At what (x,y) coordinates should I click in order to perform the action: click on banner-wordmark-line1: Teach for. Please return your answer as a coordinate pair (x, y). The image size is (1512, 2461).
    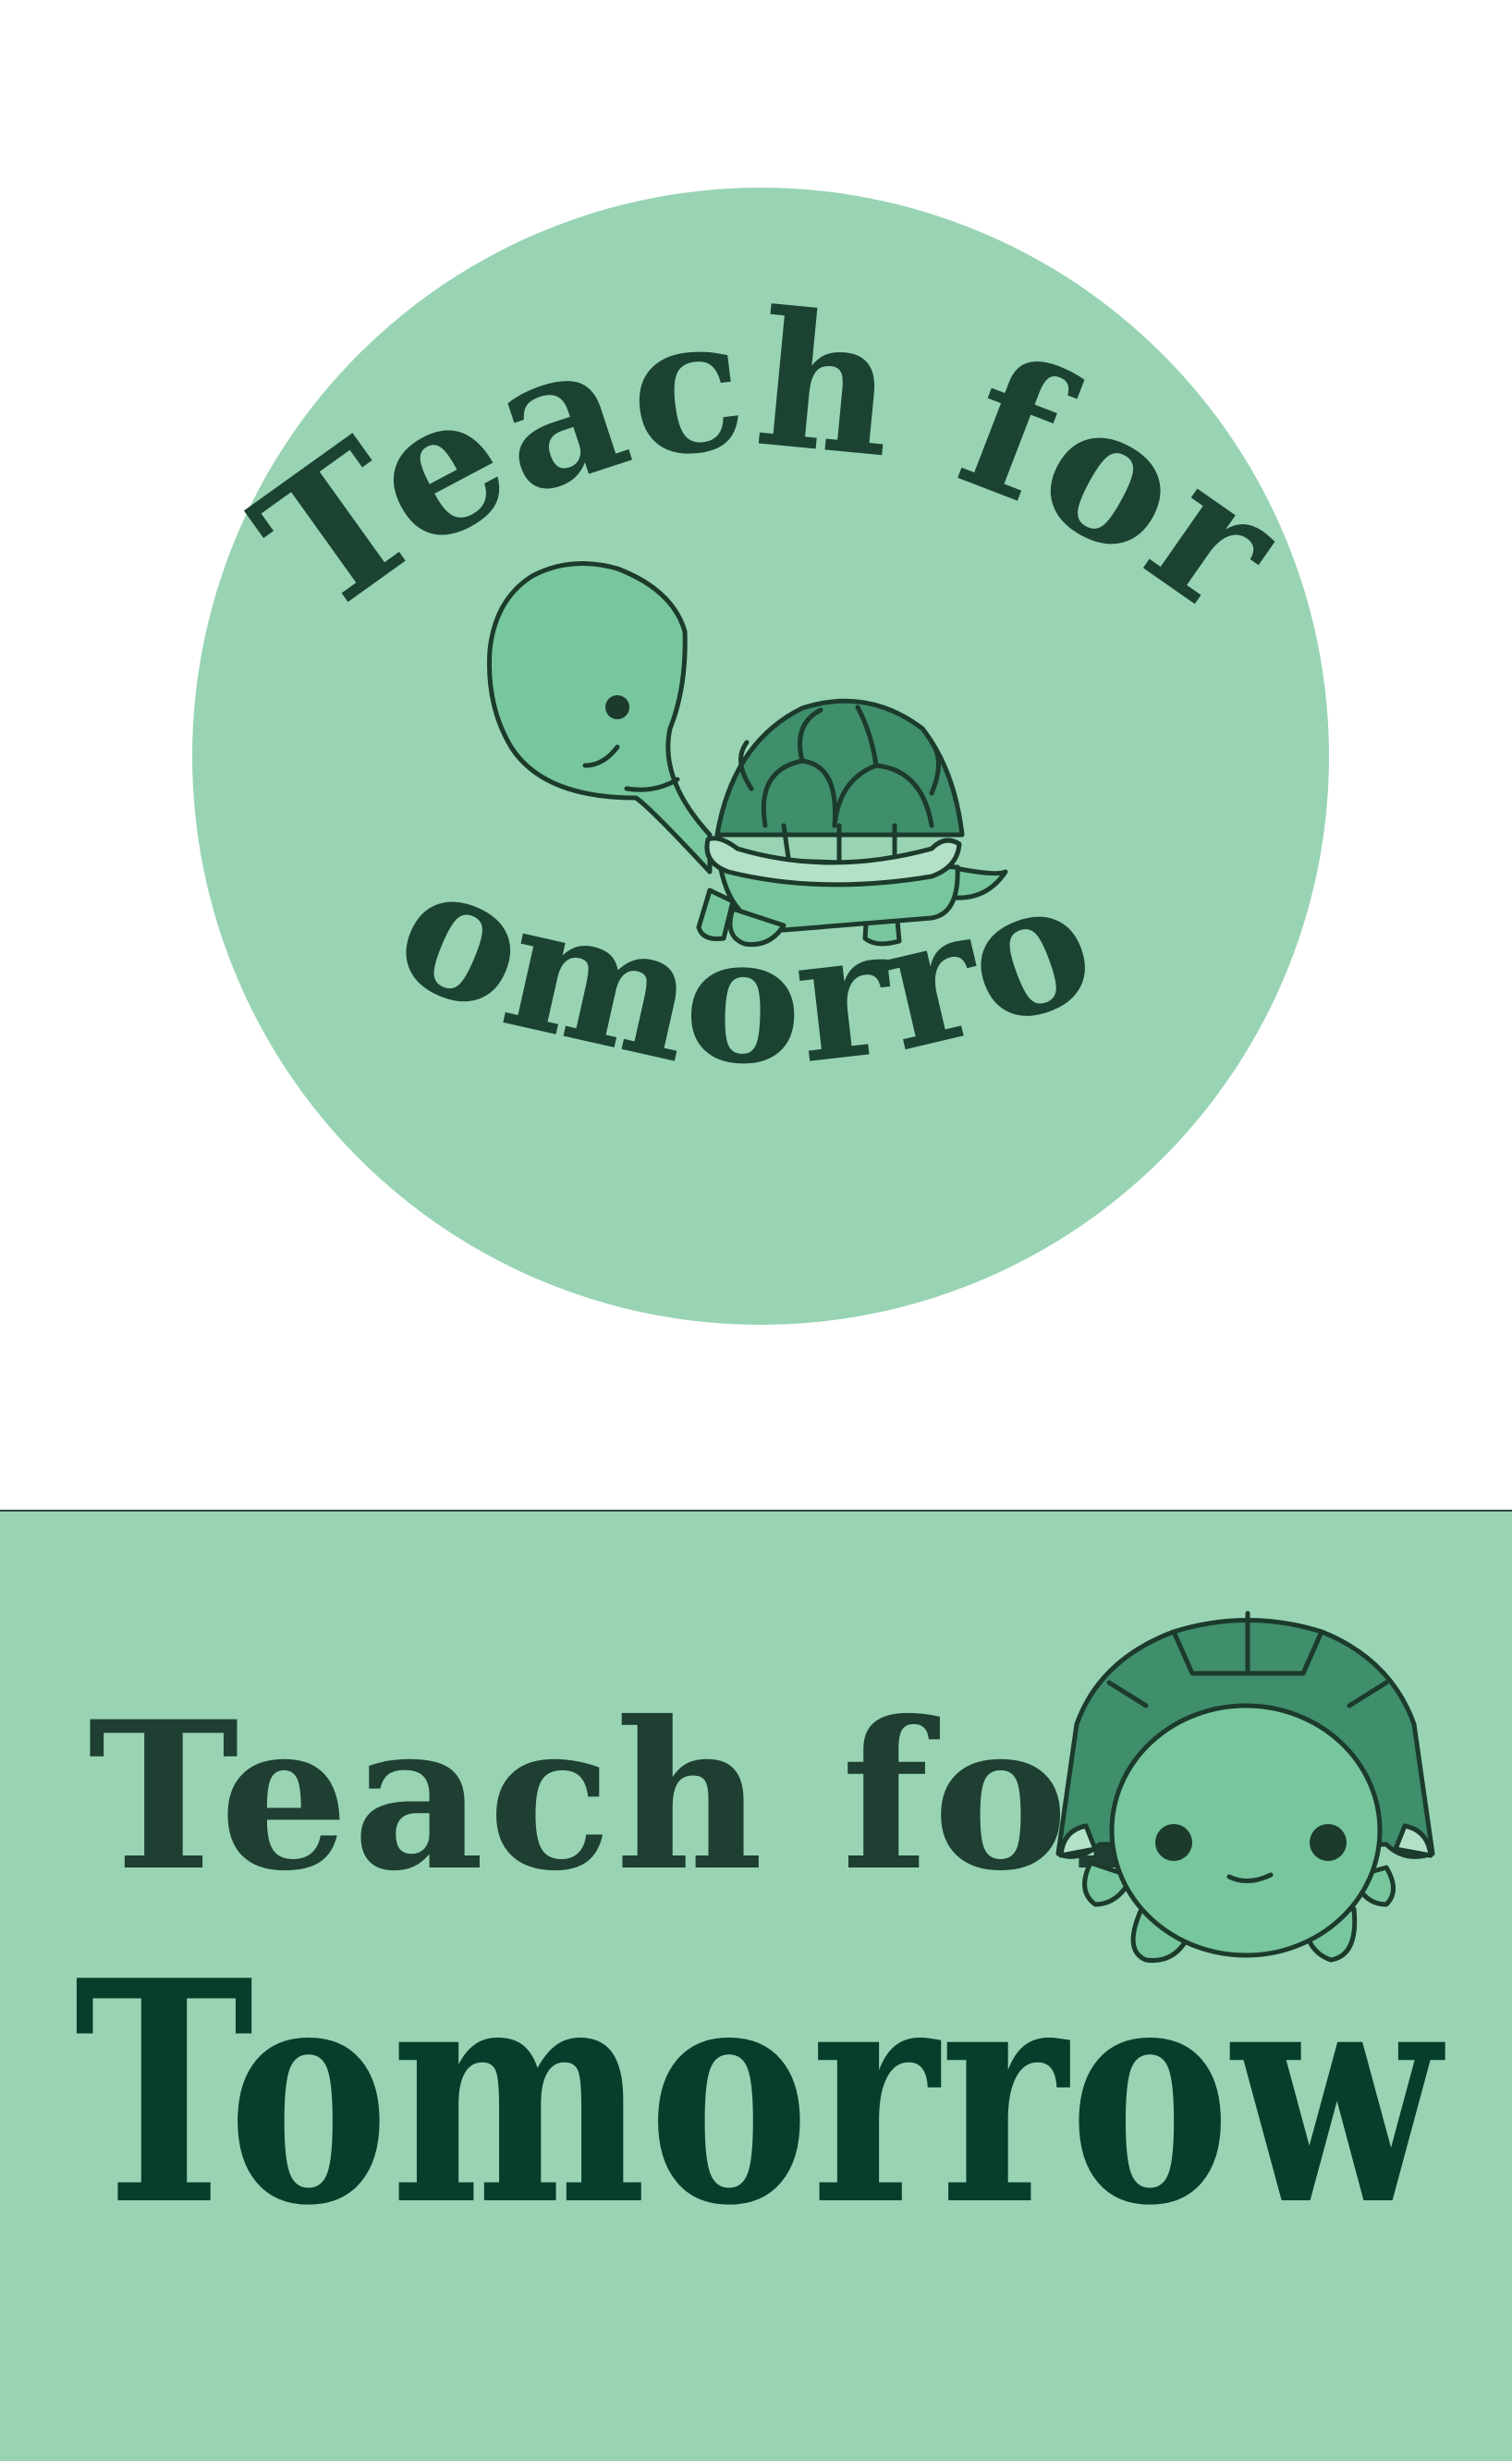
    Looking at the image, I should click on (636, 1796).